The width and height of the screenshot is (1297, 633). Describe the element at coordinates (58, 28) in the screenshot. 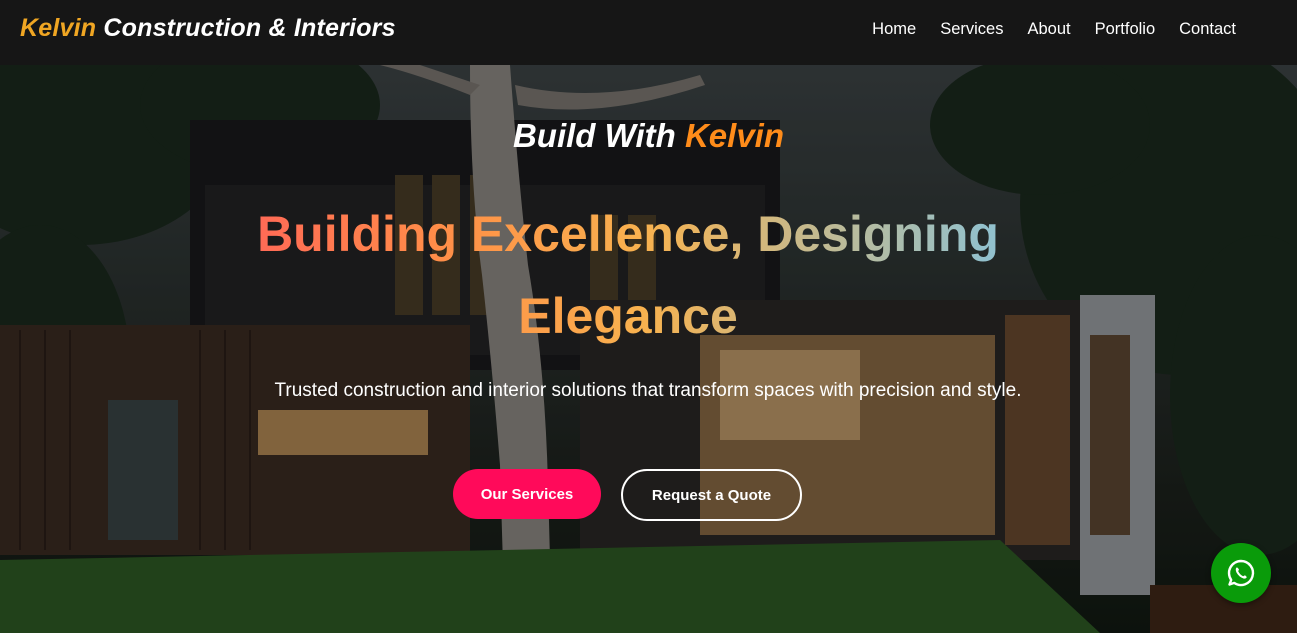

I see `brand-accent-word: Kelvin` at that location.